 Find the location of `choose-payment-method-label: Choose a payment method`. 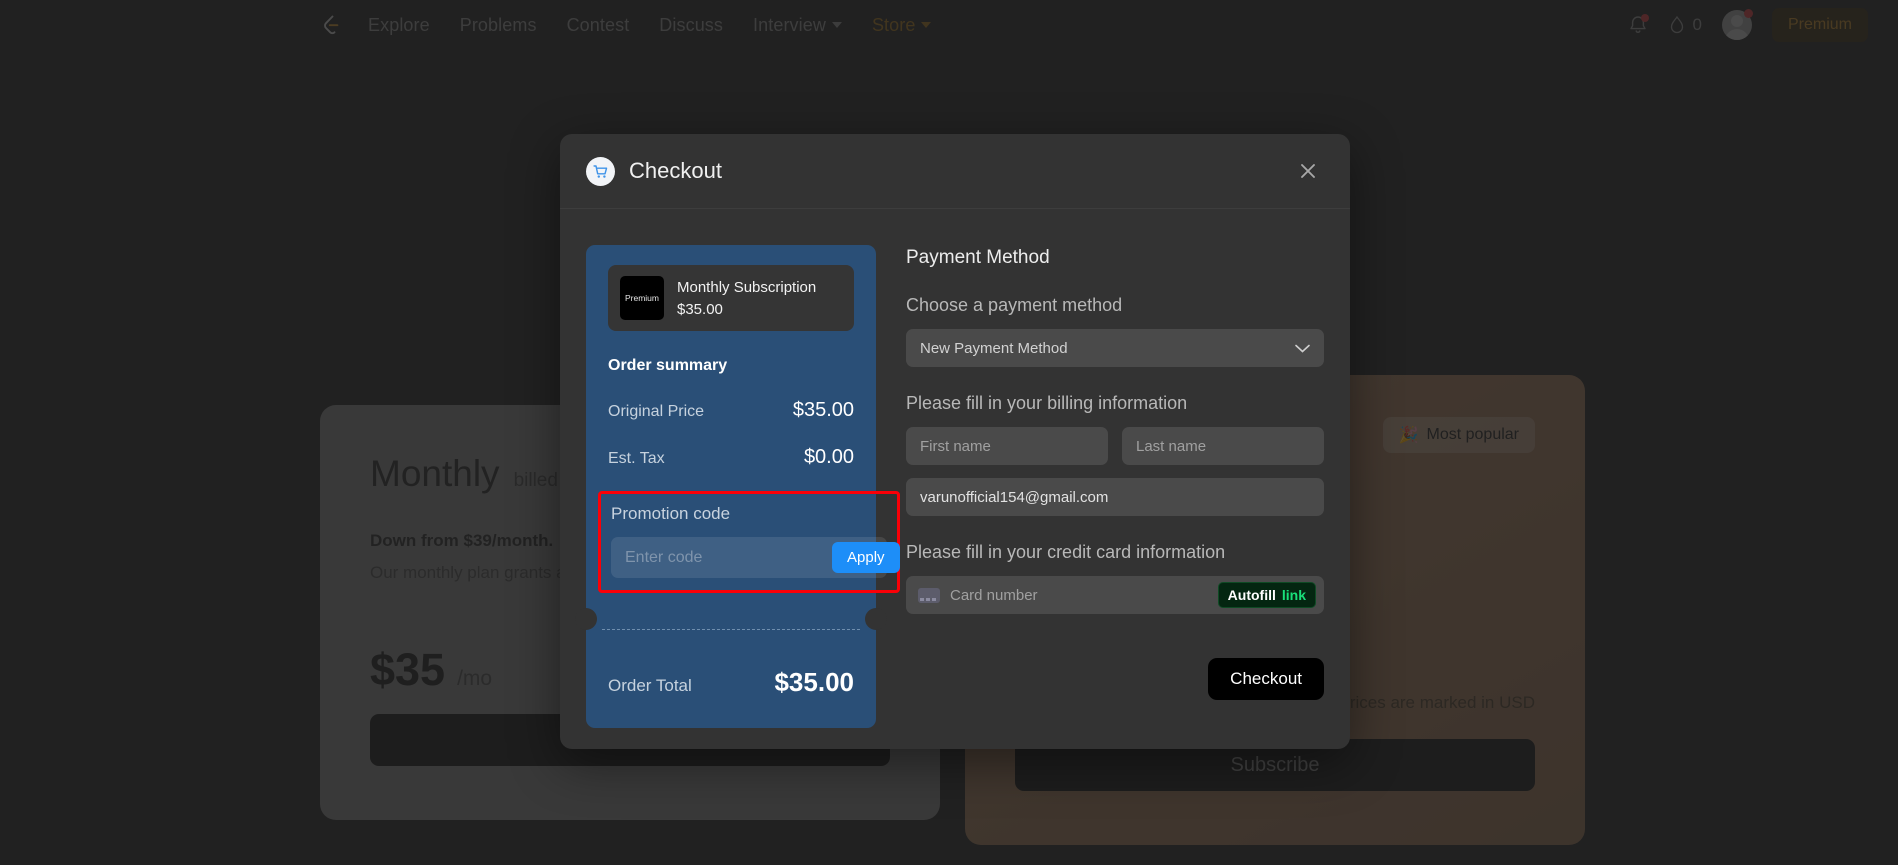

choose-payment-method-label: Choose a payment method is located at coordinates (1014, 305).